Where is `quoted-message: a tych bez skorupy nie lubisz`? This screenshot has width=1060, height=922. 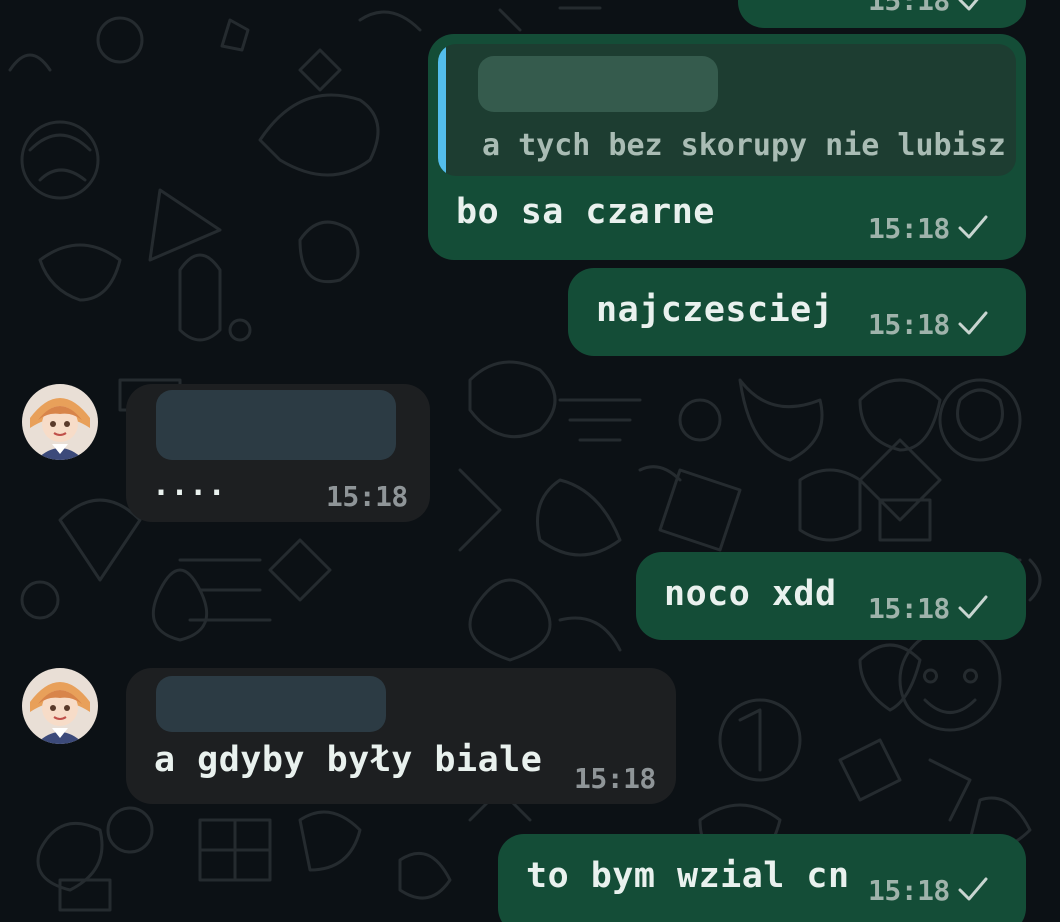 quoted-message: a tych bez skorupy nie lubisz is located at coordinates (727, 110).